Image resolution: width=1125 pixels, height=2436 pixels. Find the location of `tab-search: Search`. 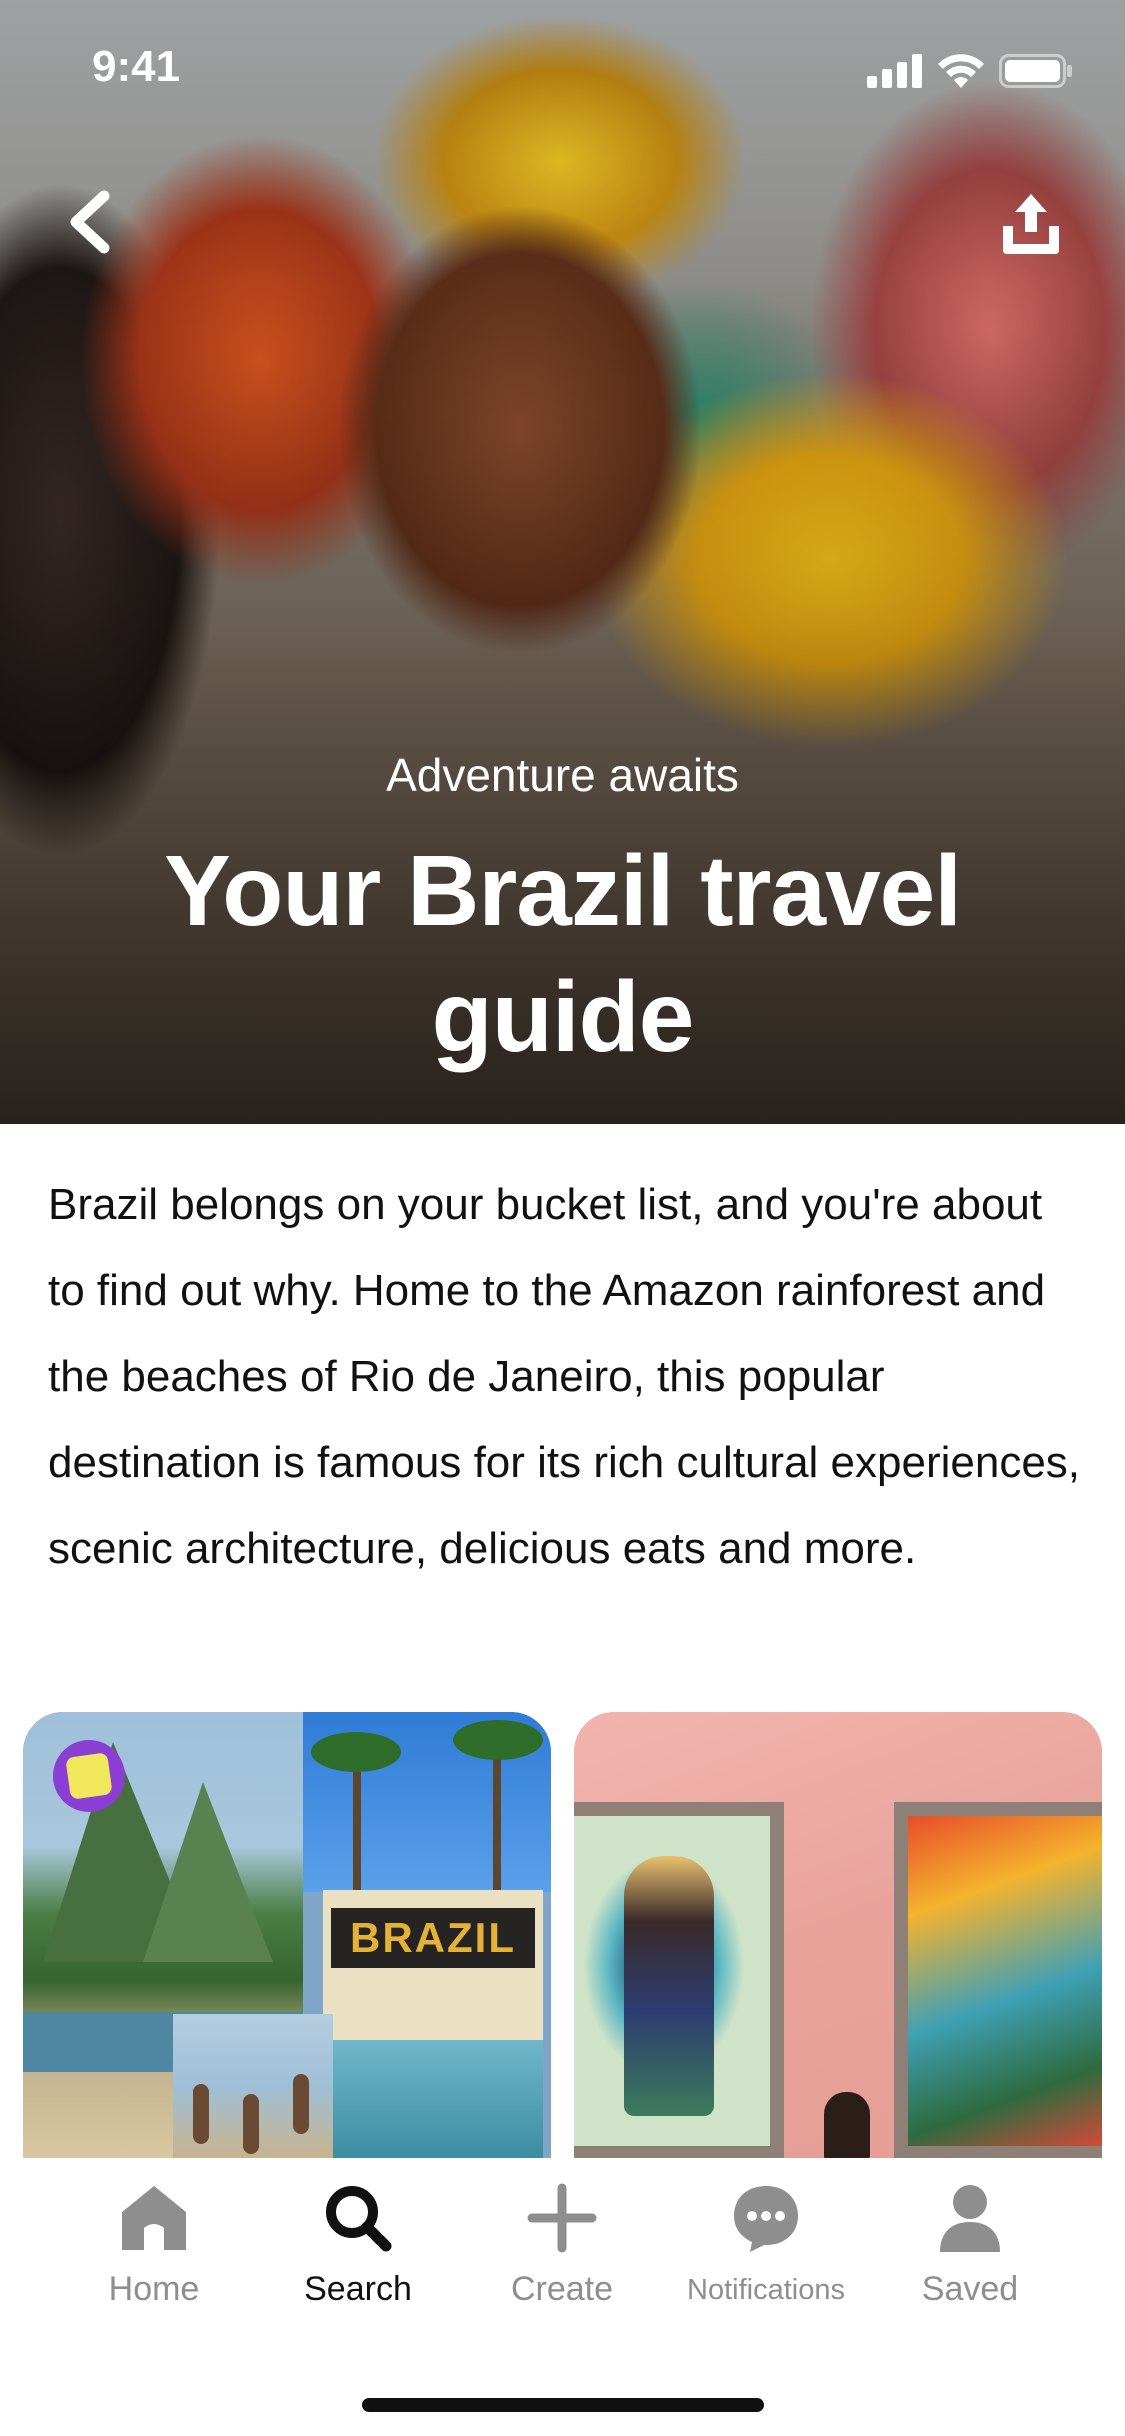

tab-search: Search is located at coordinates (358, 2247).